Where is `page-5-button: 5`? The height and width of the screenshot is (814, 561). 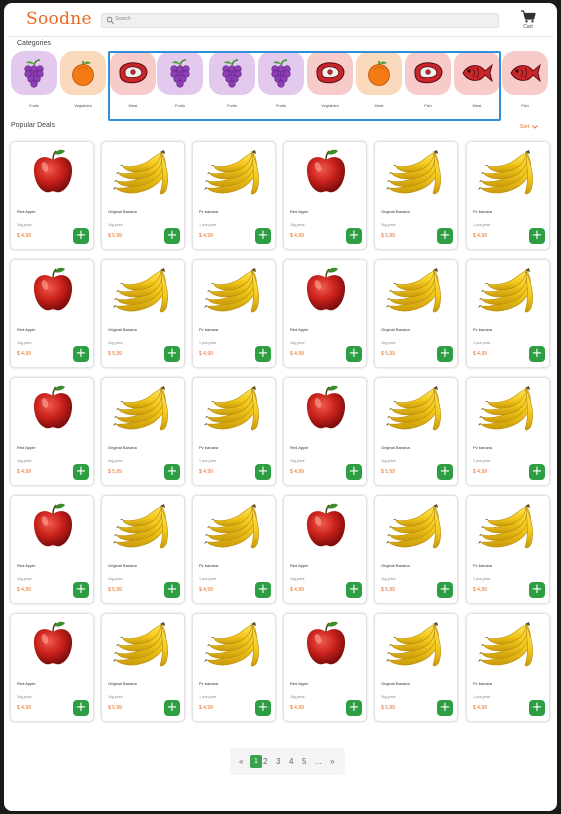 page-5-button: 5 is located at coordinates (304, 761).